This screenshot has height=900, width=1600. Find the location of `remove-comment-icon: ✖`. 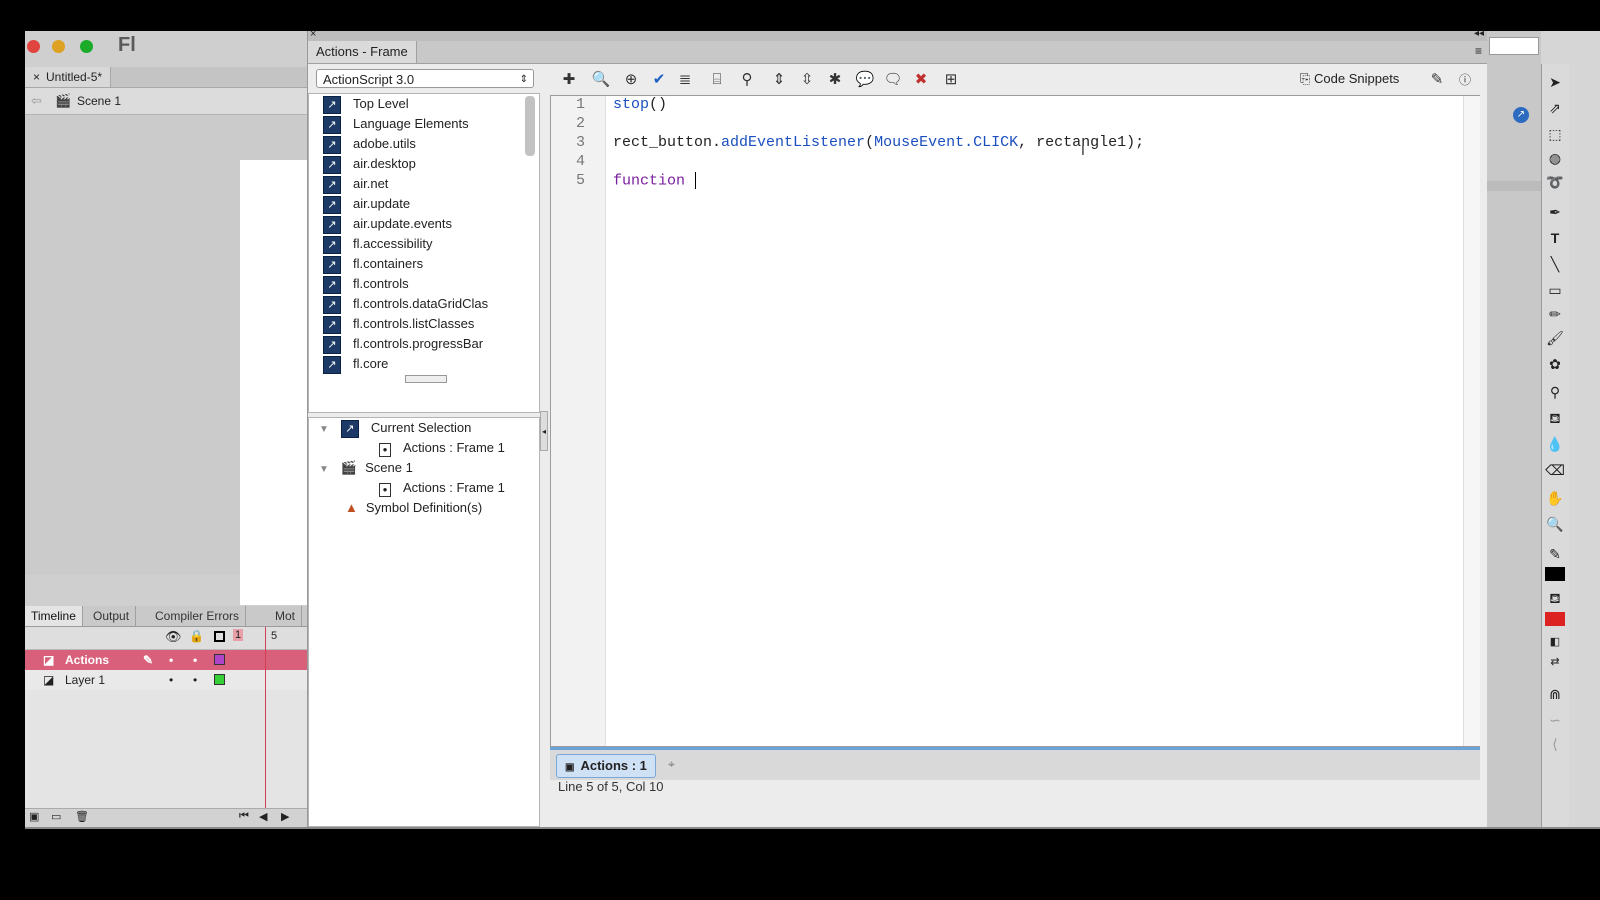

remove-comment-icon: ✖ is located at coordinates (921, 80).